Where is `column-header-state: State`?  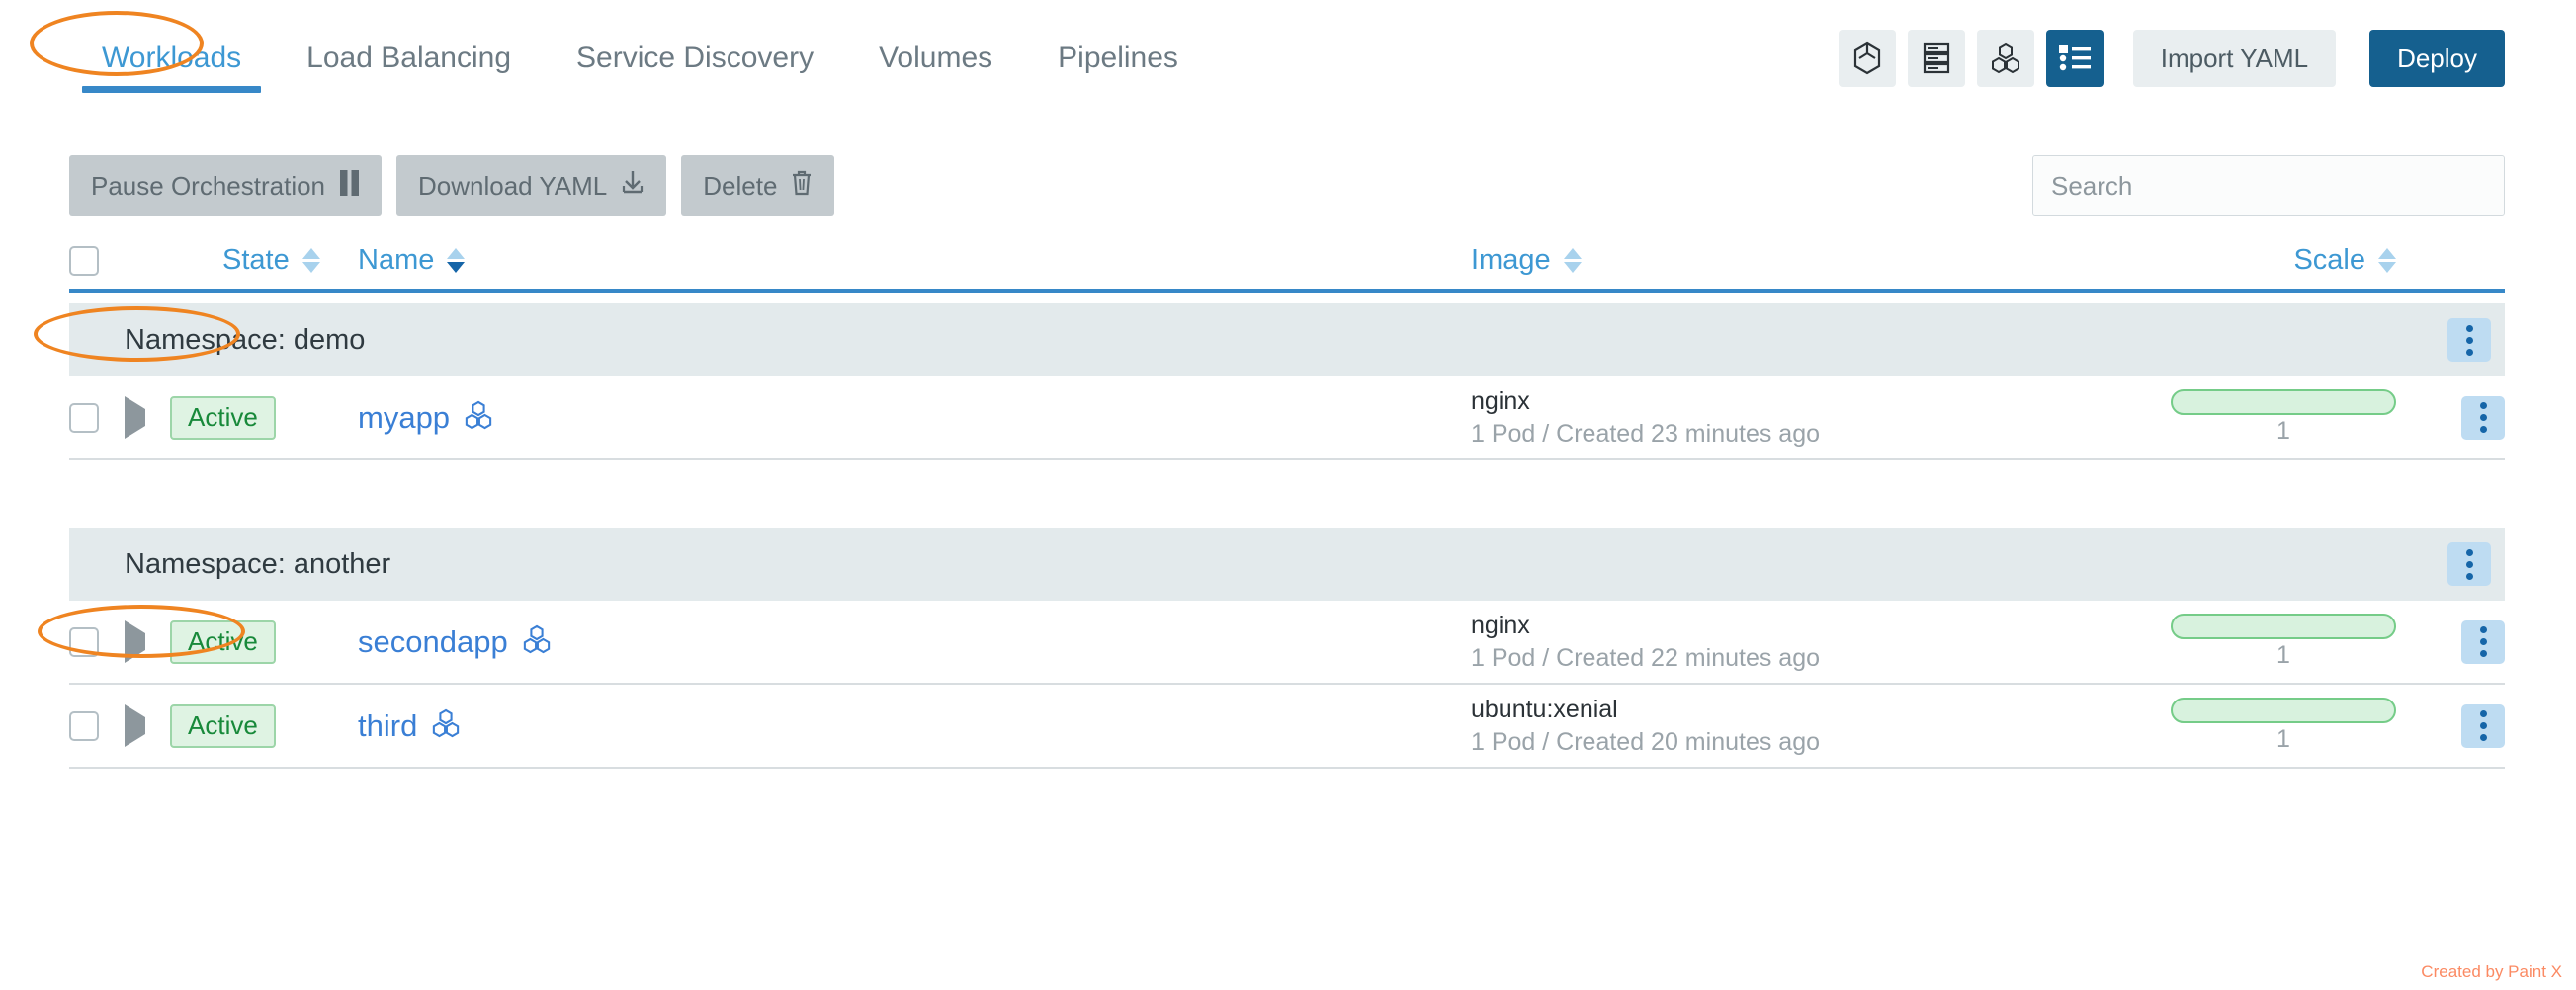 column-header-state: State is located at coordinates (264, 261).